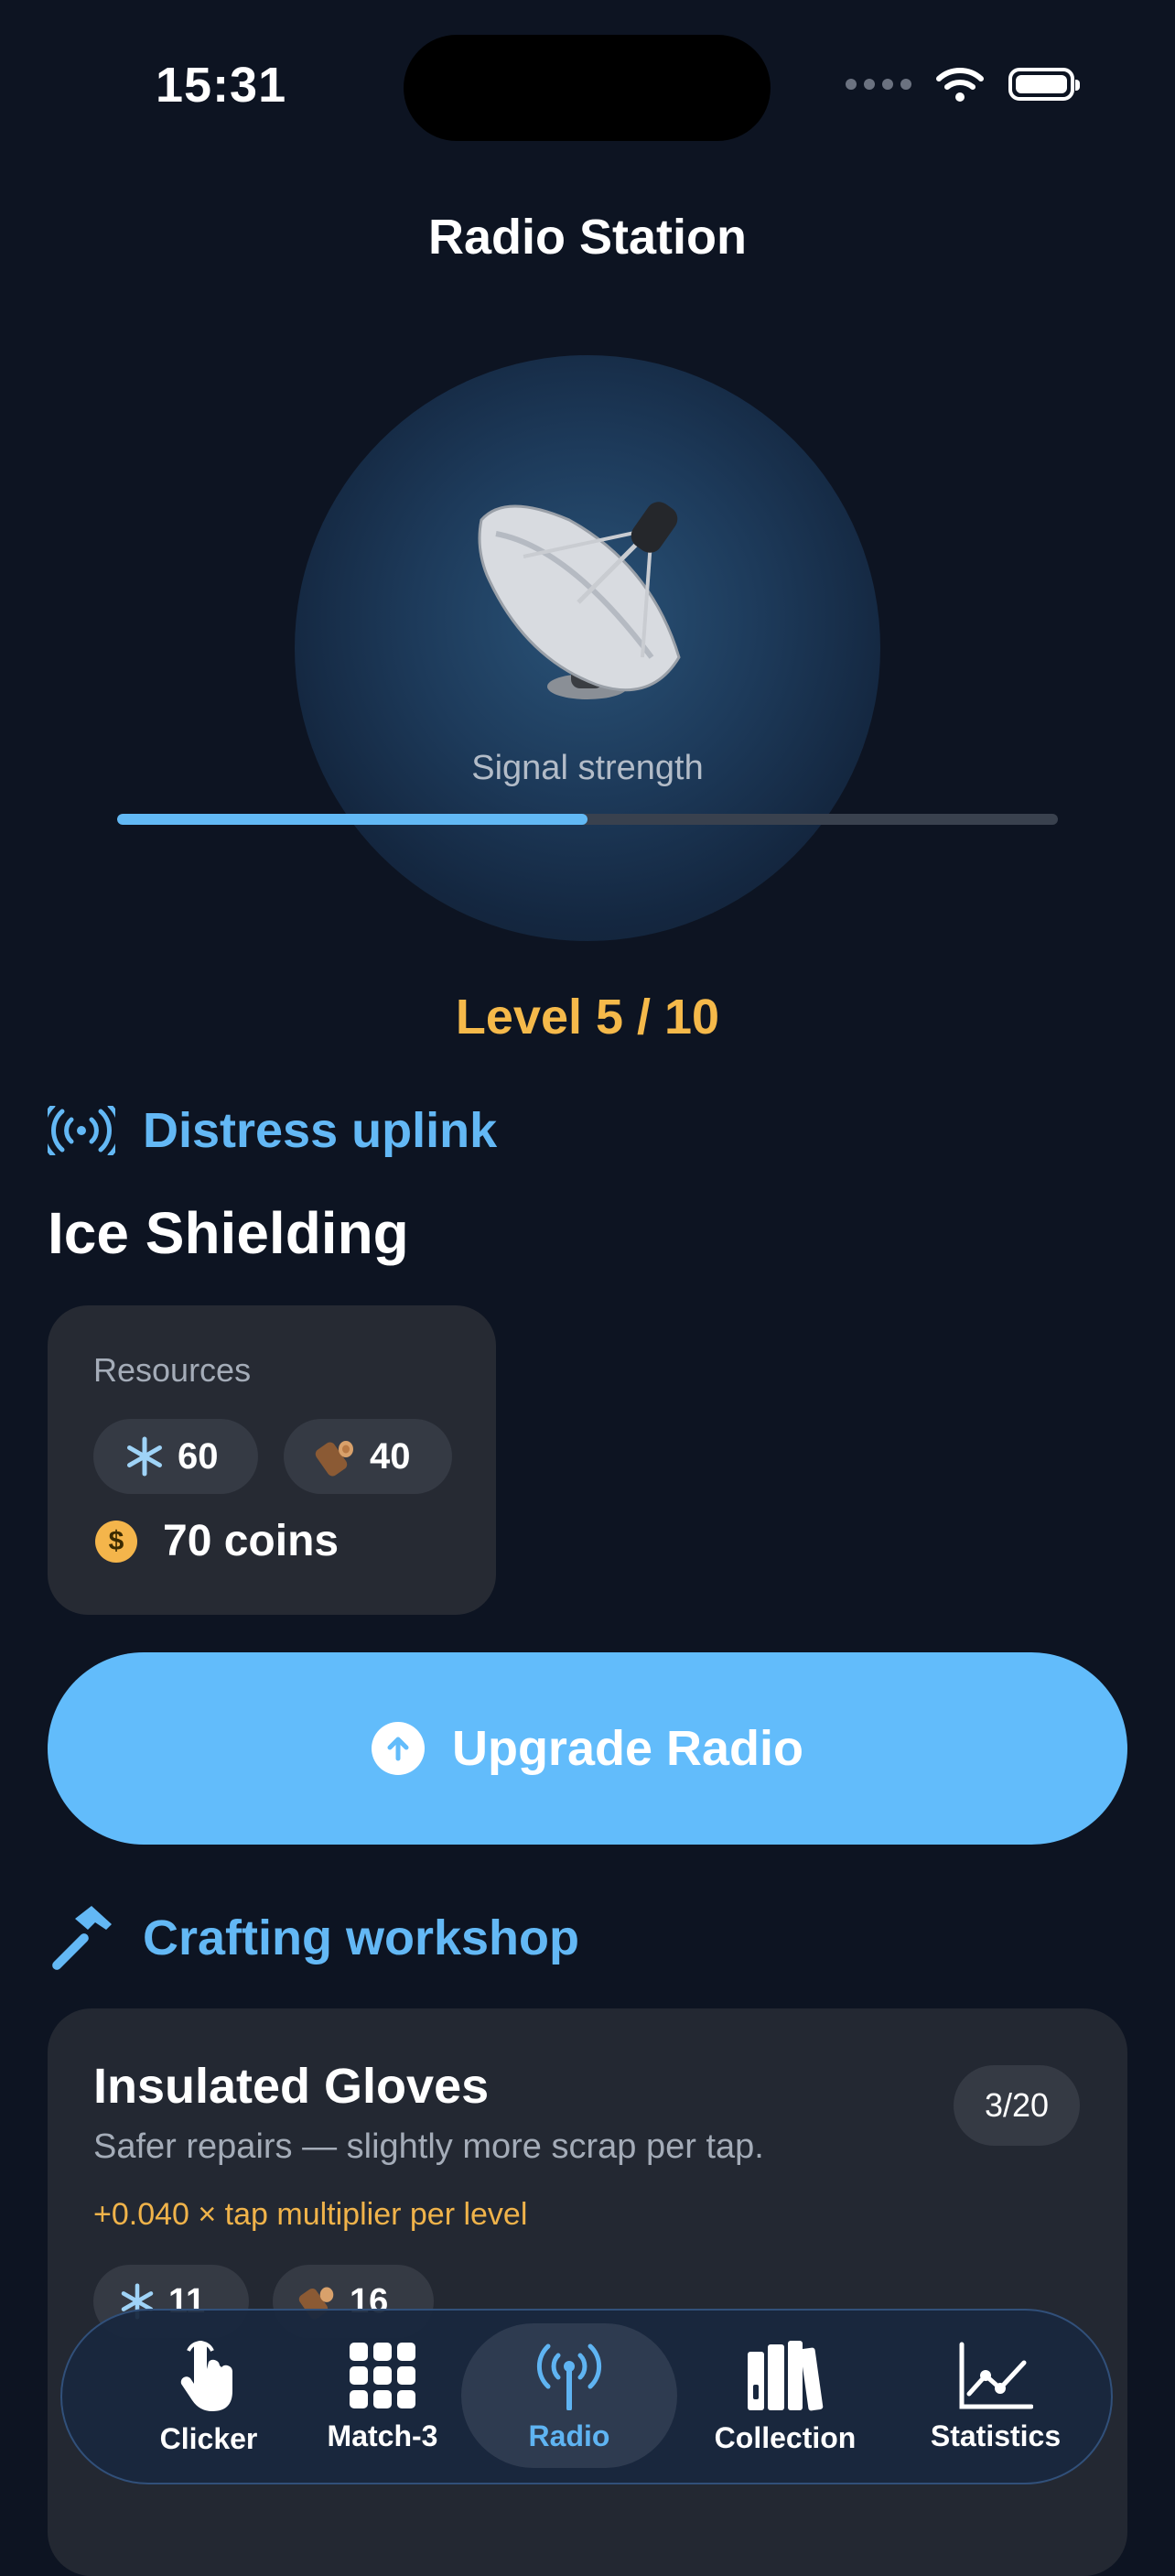  Describe the element at coordinates (172, 1370) in the screenshot. I see `resources-label: Resources` at that location.